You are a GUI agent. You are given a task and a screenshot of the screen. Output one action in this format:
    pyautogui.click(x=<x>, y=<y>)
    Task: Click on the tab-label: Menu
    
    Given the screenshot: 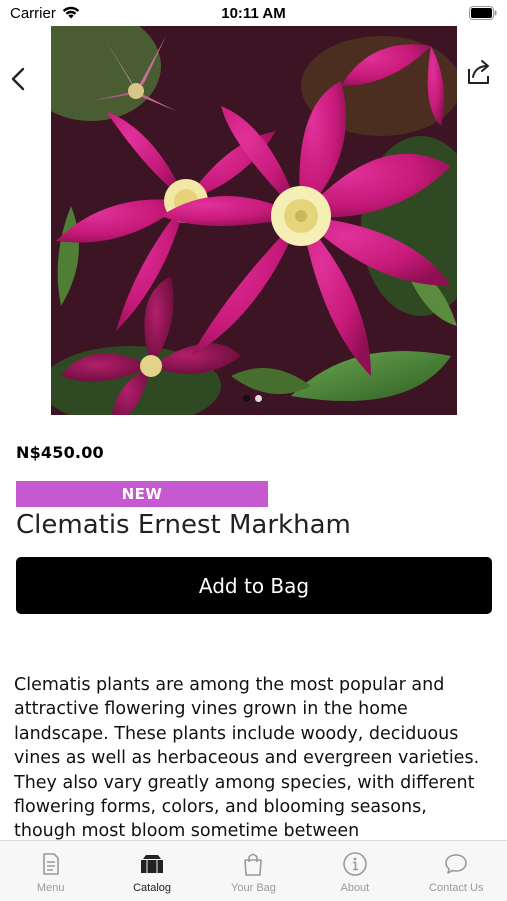 What is the action you would take?
    pyautogui.click(x=50, y=888)
    